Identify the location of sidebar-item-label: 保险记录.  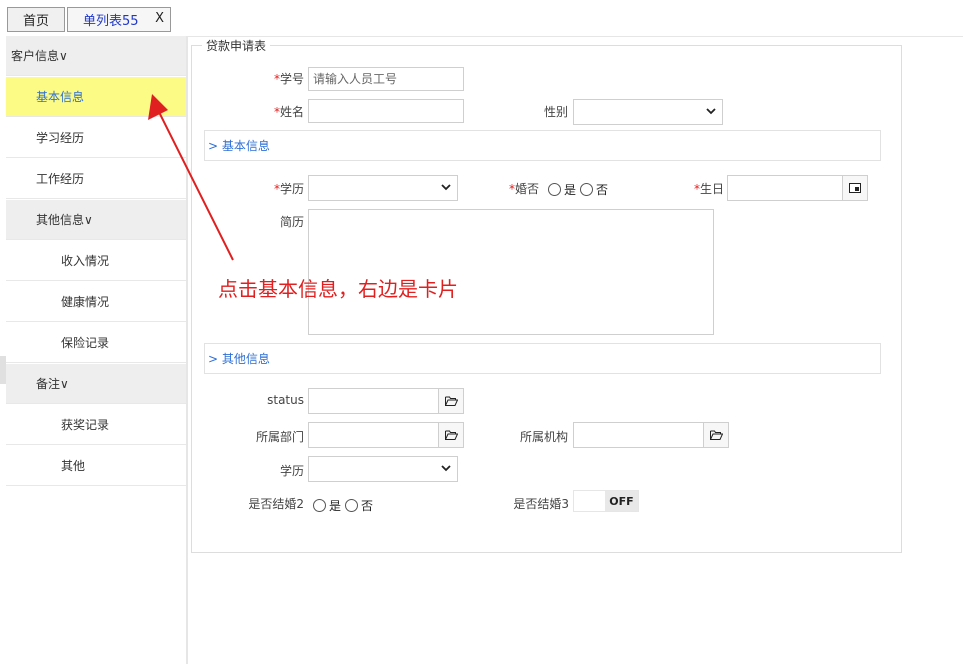
(85, 343).